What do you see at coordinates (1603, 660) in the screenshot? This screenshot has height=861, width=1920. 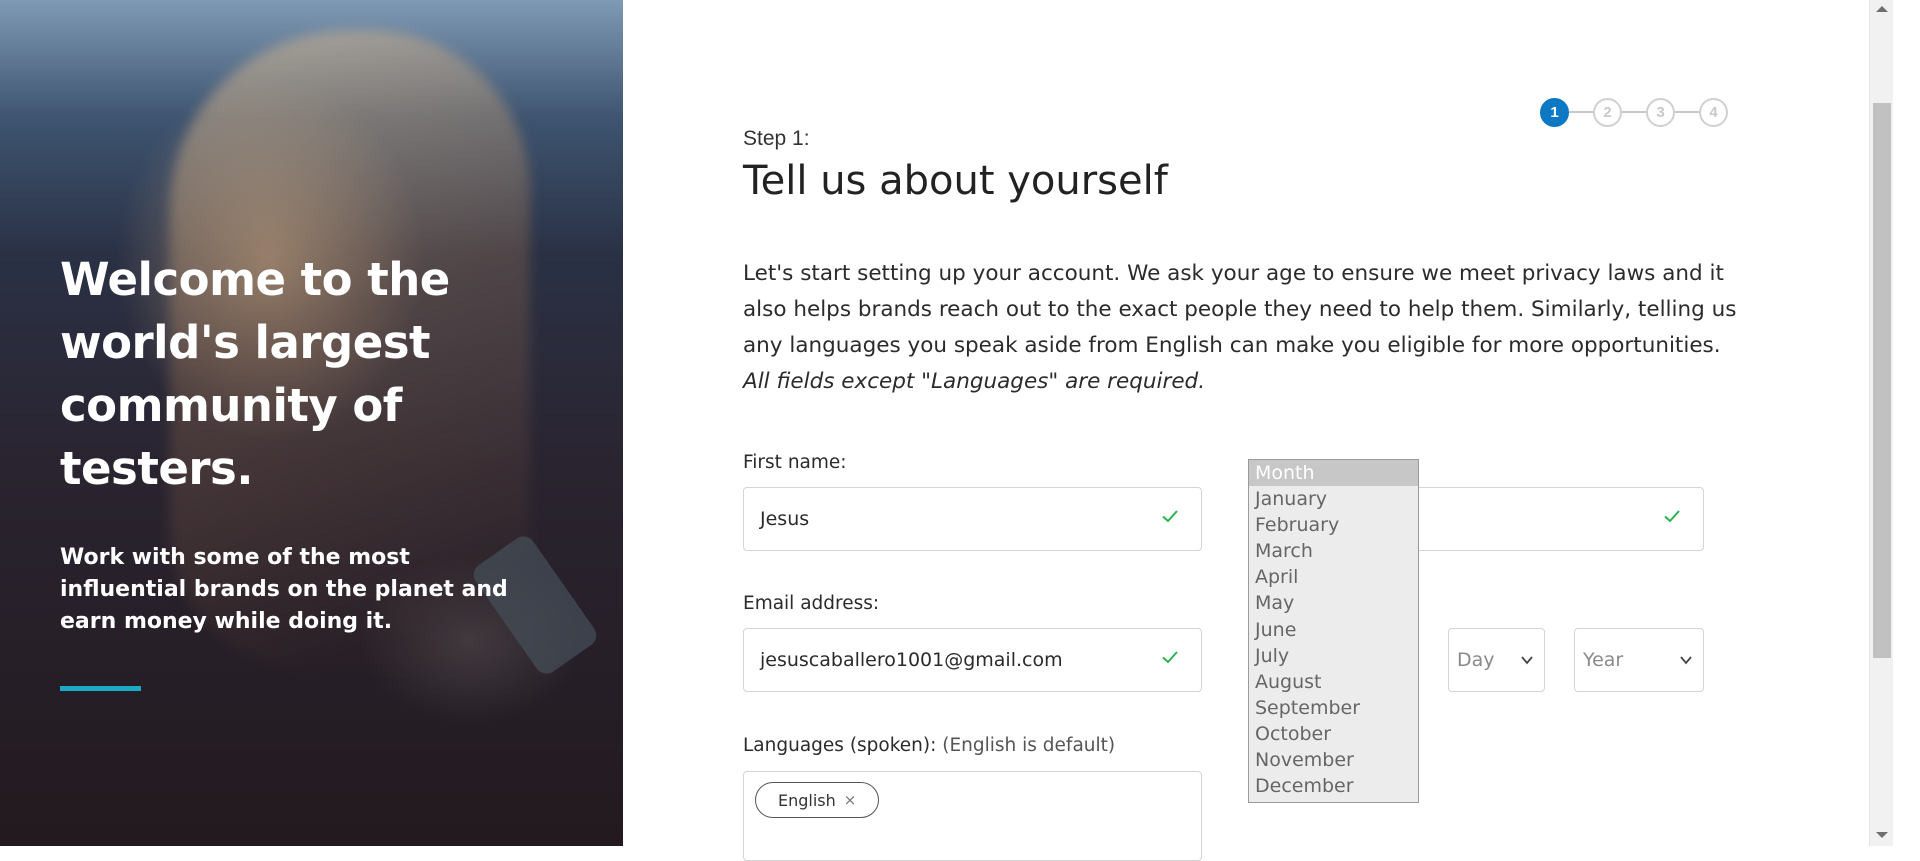 I see `birth-year-value: Year` at bounding box center [1603, 660].